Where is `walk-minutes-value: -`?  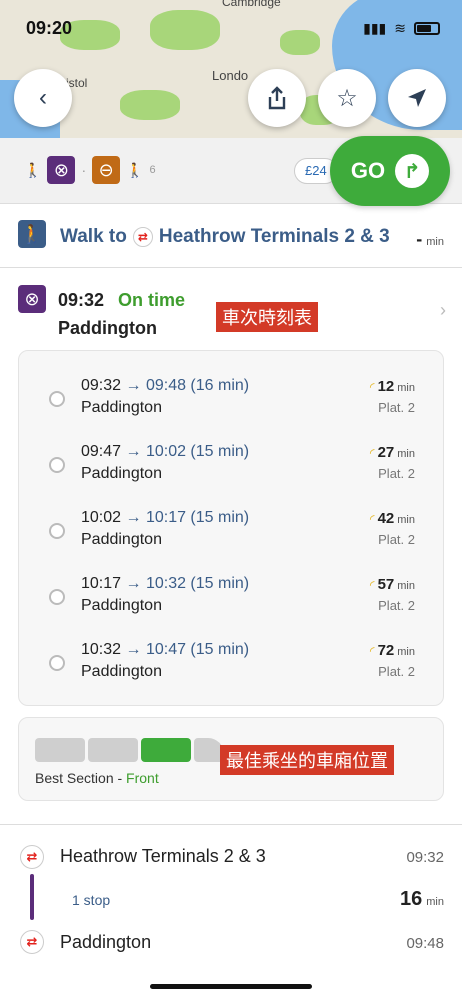 walk-minutes-value: - is located at coordinates (419, 239).